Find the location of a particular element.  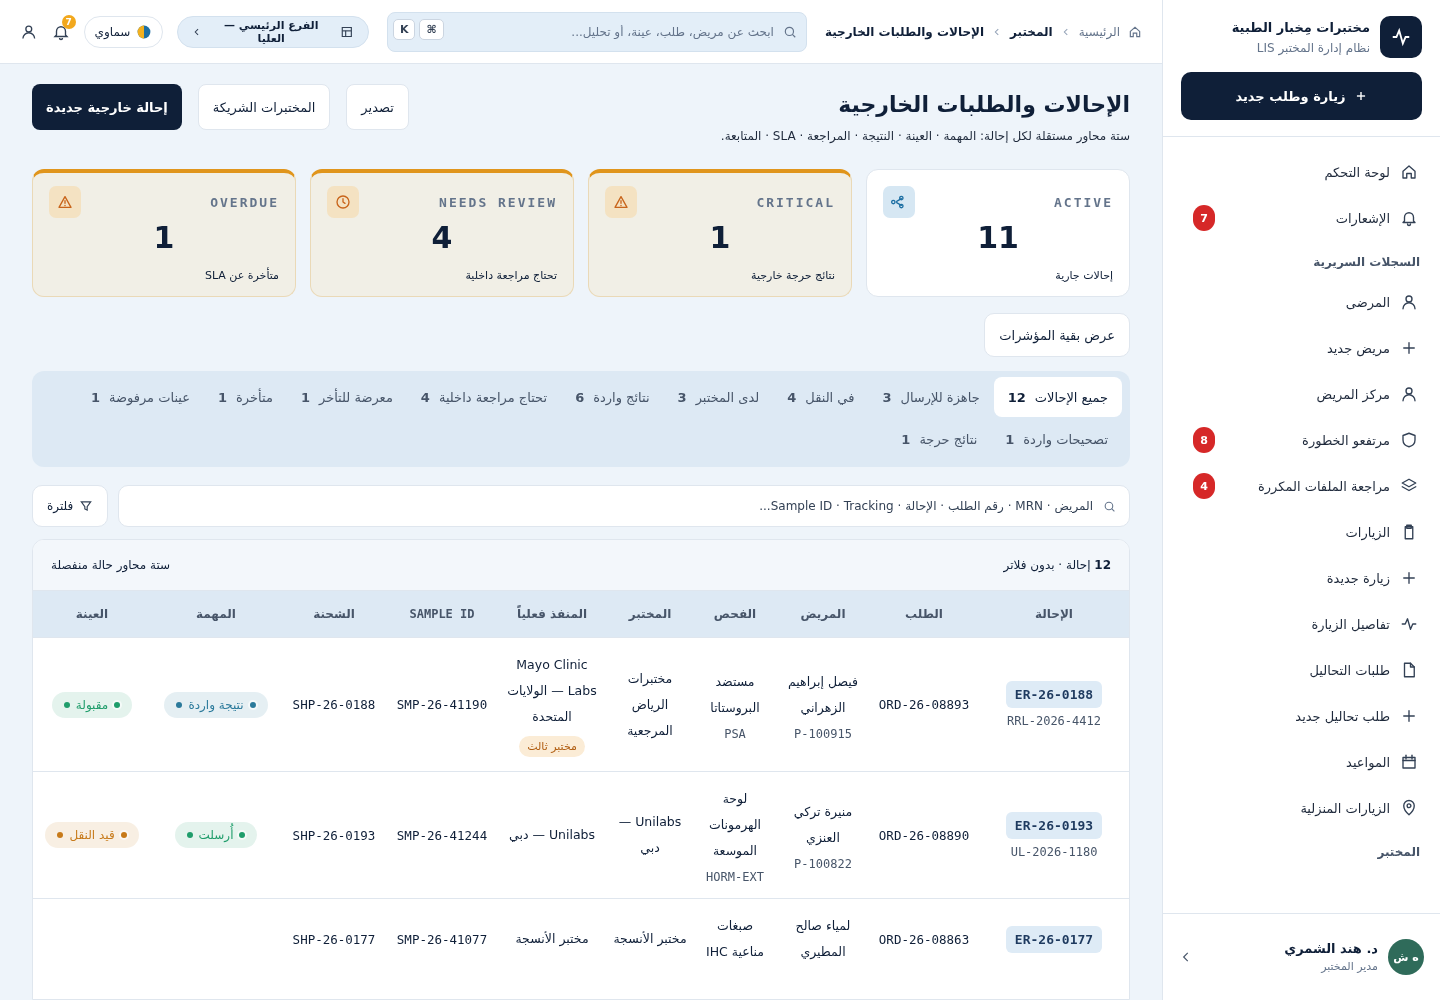

page-subtitle: ستة محاور مستقلة لكل إحالة: المهمة · العينة · النتيجة · المراجعة · SLA · المتابعة. is located at coordinates (925, 136).